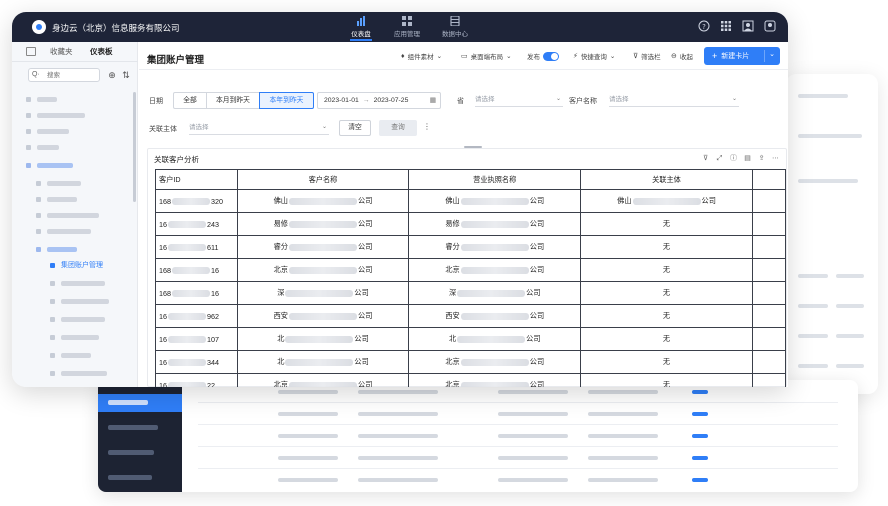 The image size is (888, 506). What do you see at coordinates (112, 75) in the screenshot?
I see `add-icon: ⊕` at bounding box center [112, 75].